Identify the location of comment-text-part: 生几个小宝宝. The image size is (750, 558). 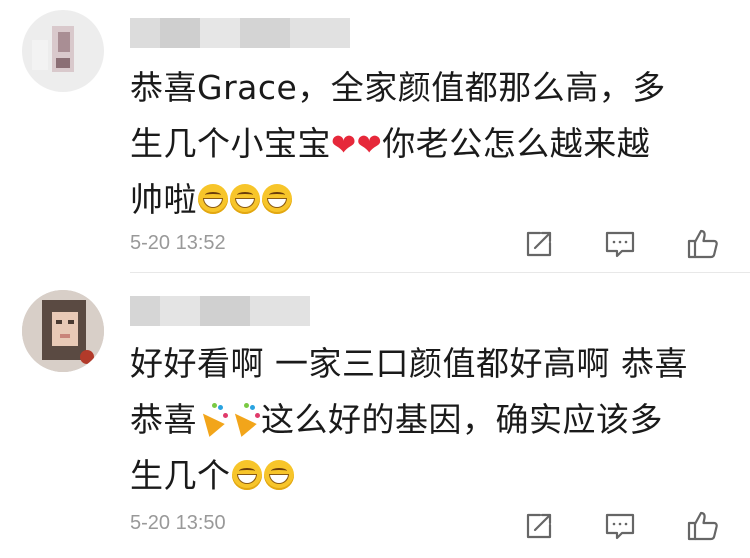
(230, 143).